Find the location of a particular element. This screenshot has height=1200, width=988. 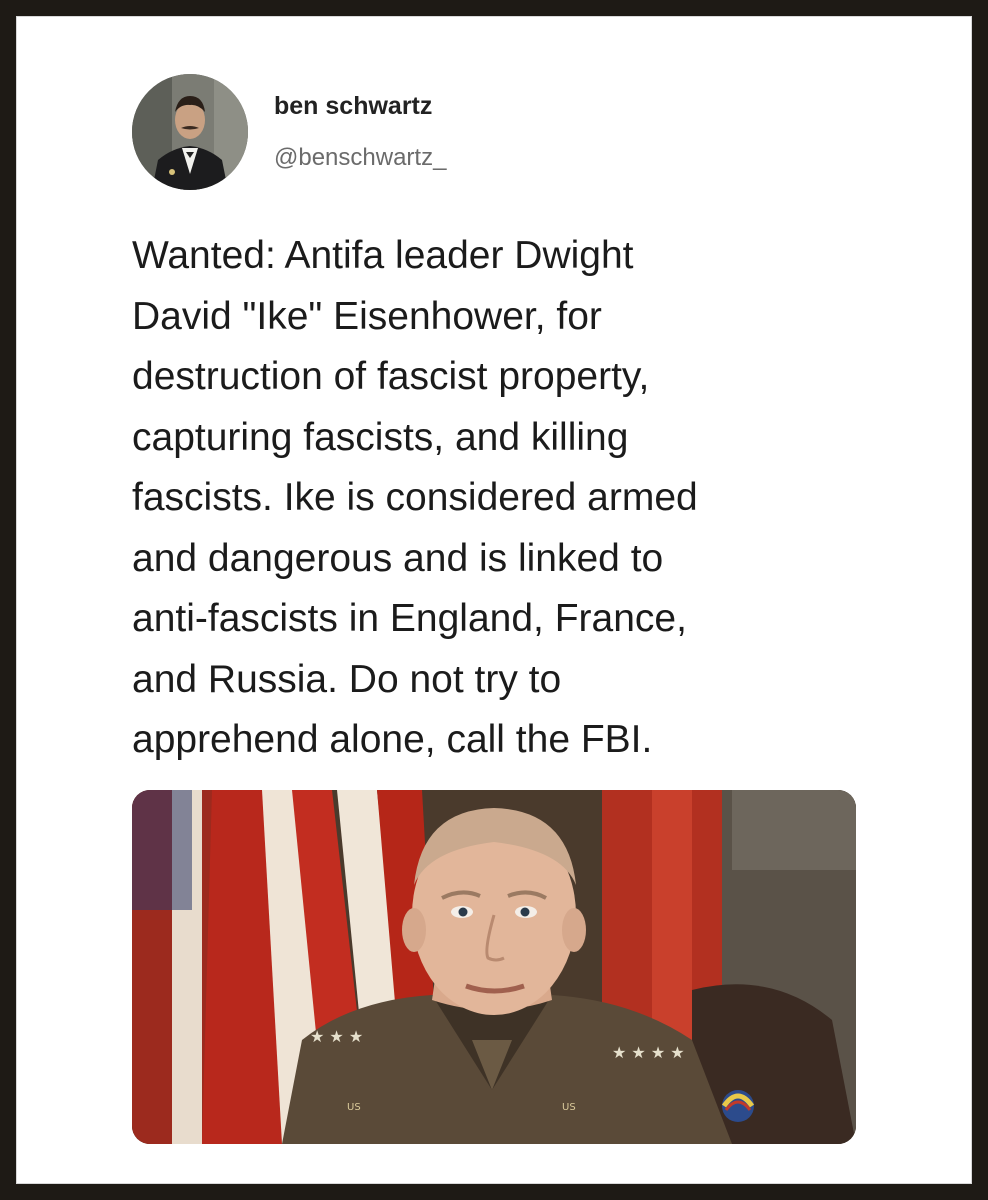

tweet-text-line: apprehend alone, call the FBI. is located at coordinates (392, 739).